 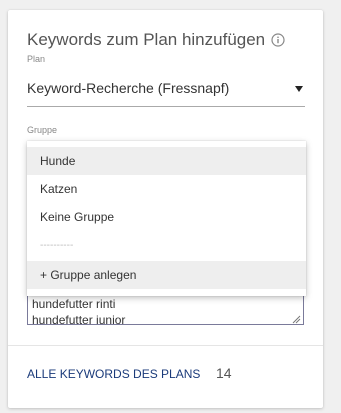 What do you see at coordinates (74, 304) in the screenshot?
I see `keyword-line: hundefutter rinti` at bounding box center [74, 304].